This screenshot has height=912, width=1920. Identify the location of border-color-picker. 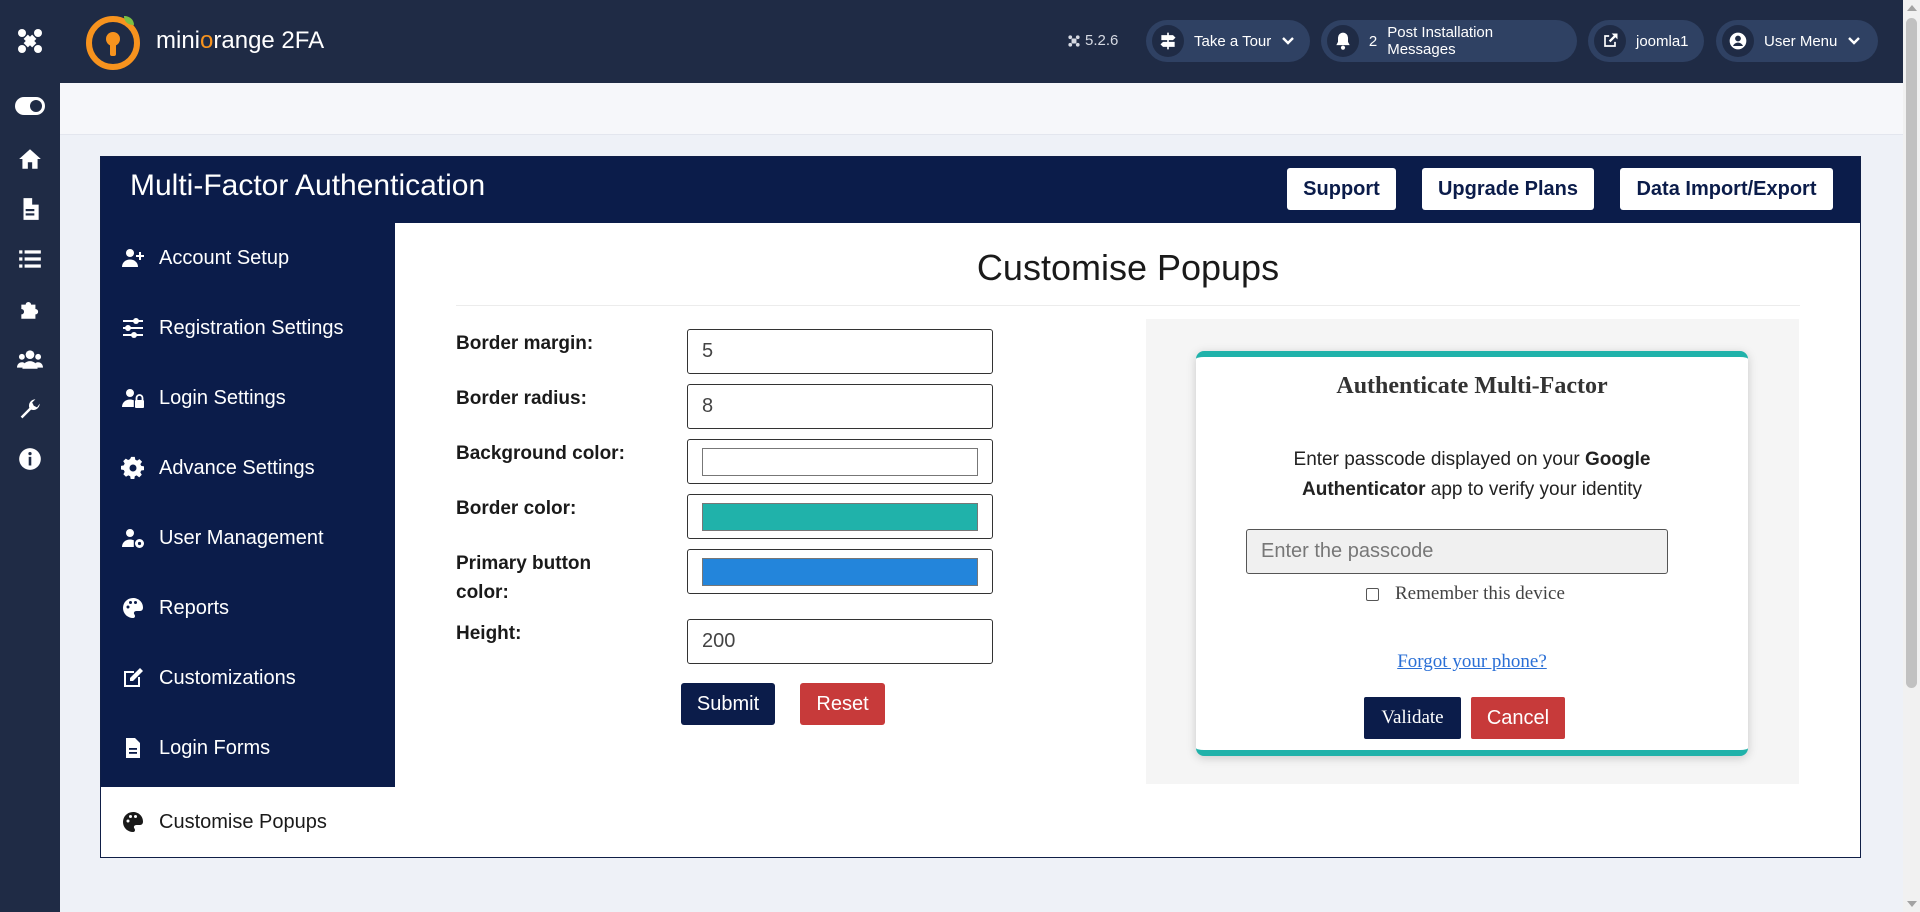
(840, 516).